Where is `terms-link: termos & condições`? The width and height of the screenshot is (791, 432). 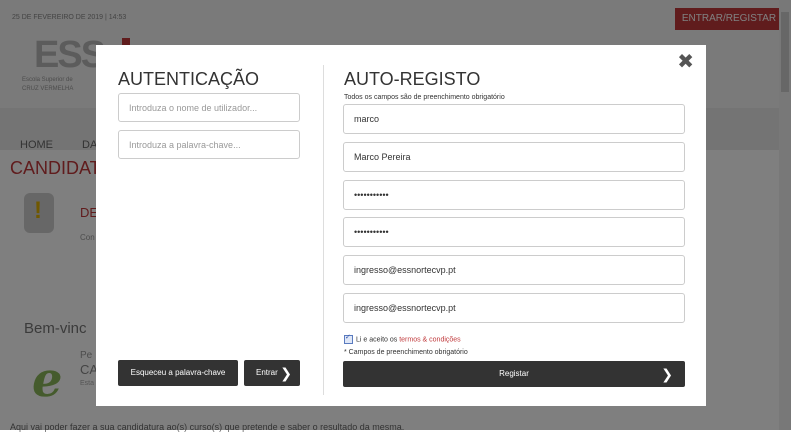 terms-link: termos & condições is located at coordinates (429, 339).